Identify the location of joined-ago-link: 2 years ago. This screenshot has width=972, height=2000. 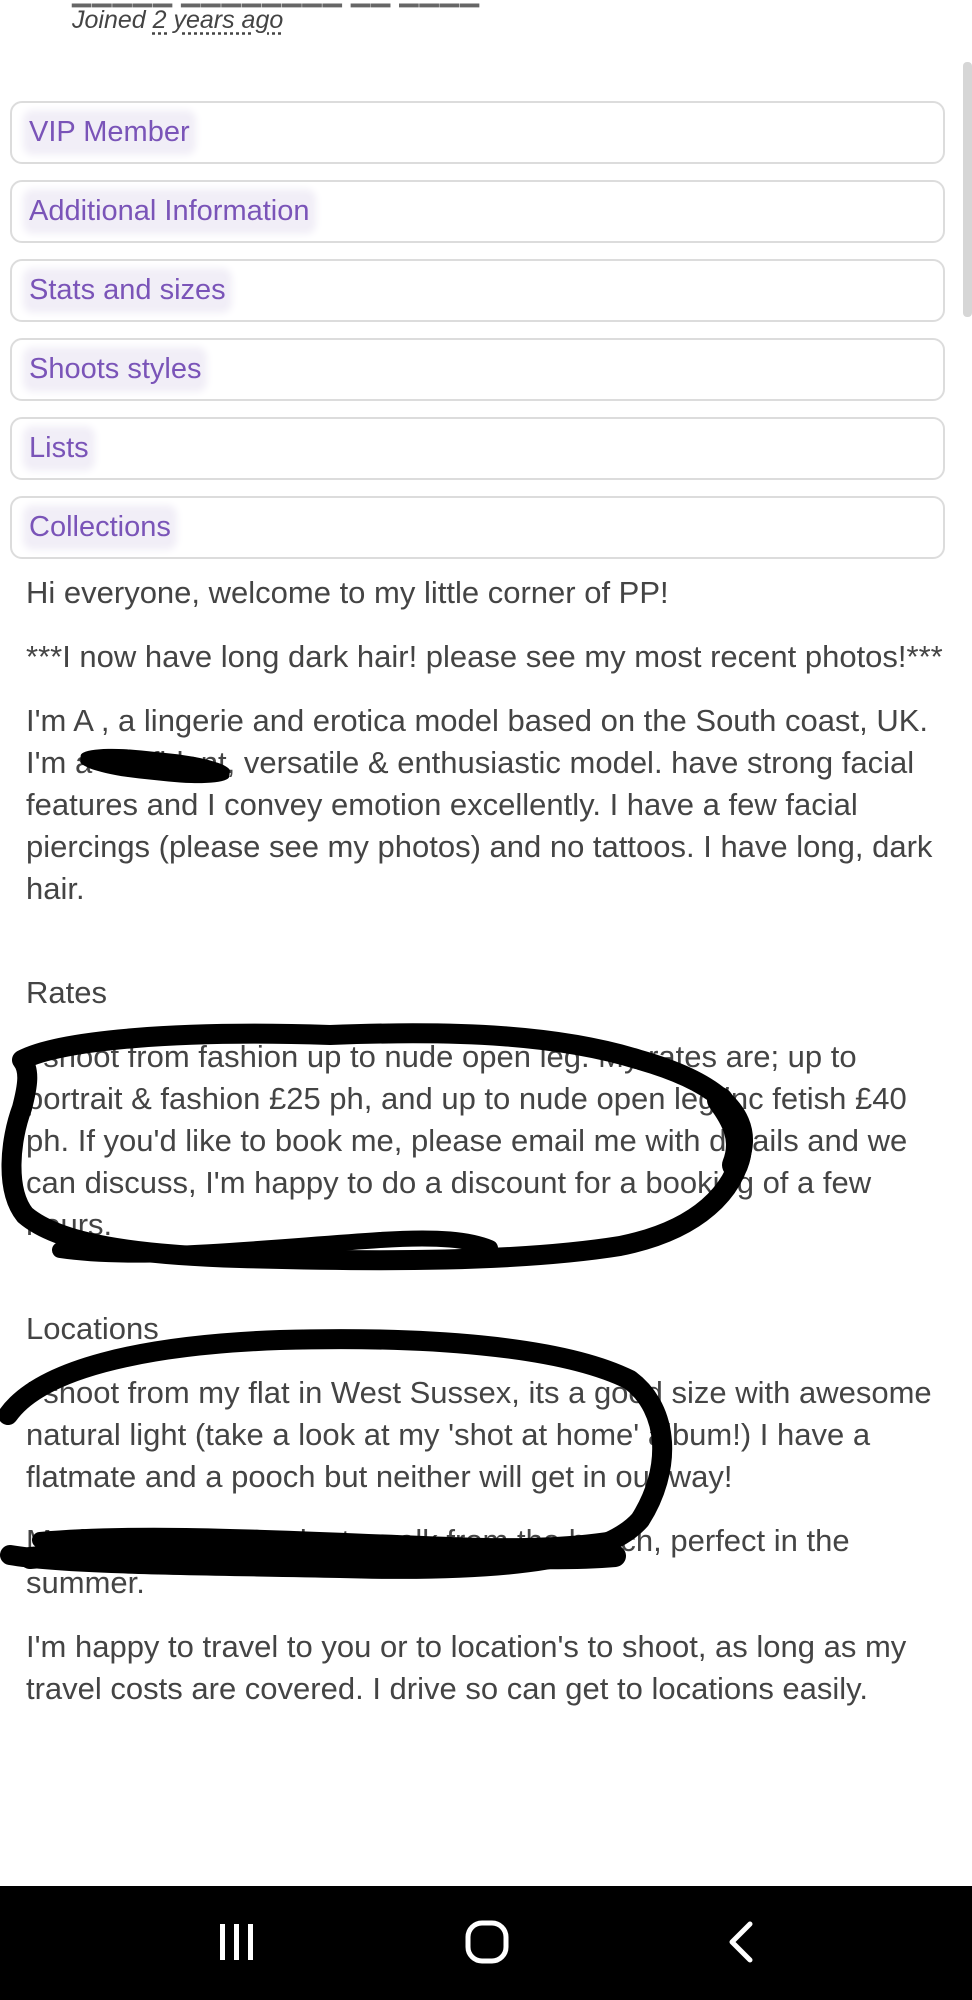
(218, 20).